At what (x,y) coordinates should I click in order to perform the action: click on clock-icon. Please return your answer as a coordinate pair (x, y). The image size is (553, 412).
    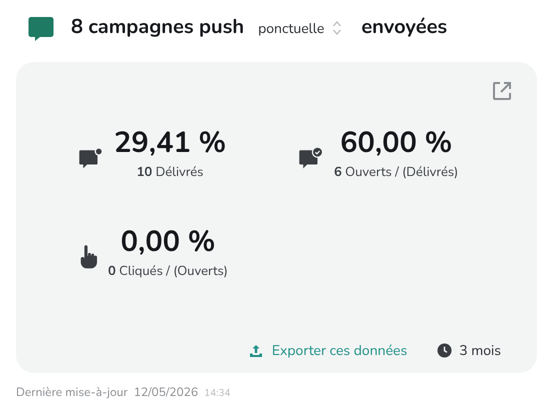
    Looking at the image, I should click on (444, 350).